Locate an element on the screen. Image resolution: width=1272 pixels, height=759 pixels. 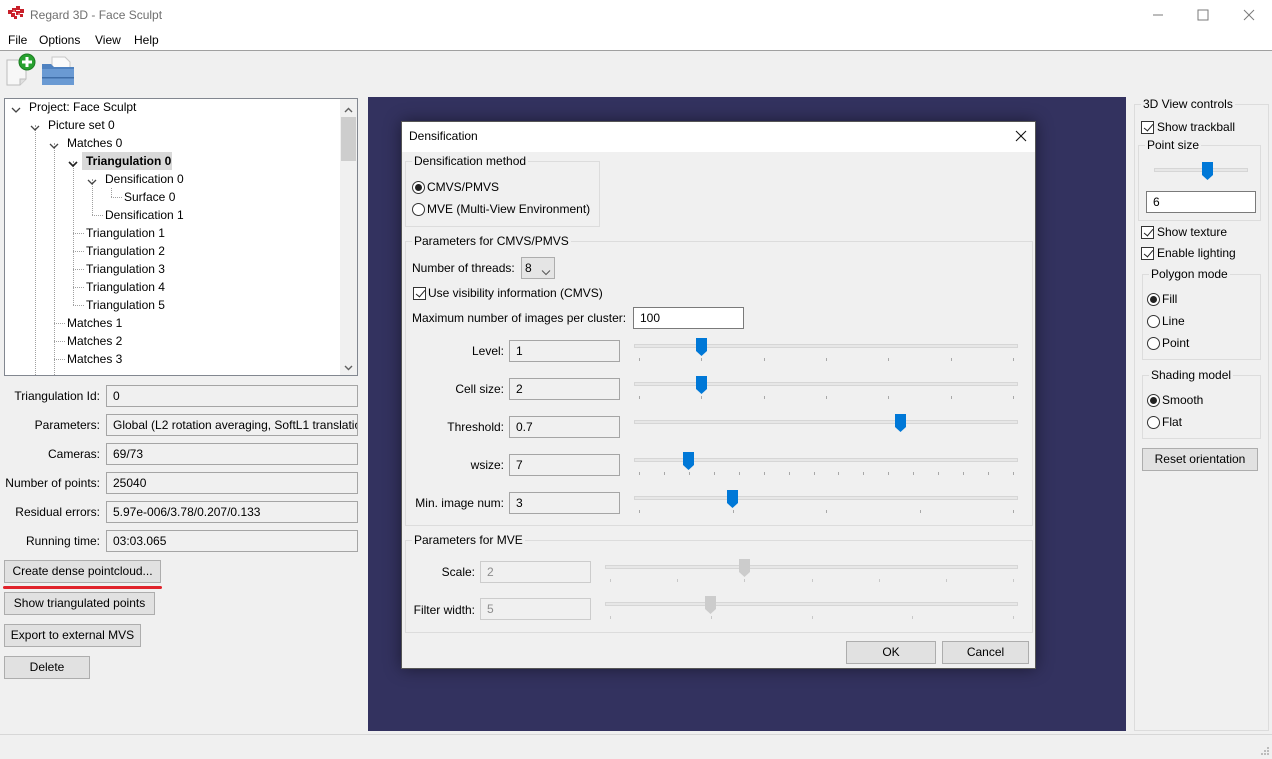
radio-cmvs-pmvs is located at coordinates (418, 187).